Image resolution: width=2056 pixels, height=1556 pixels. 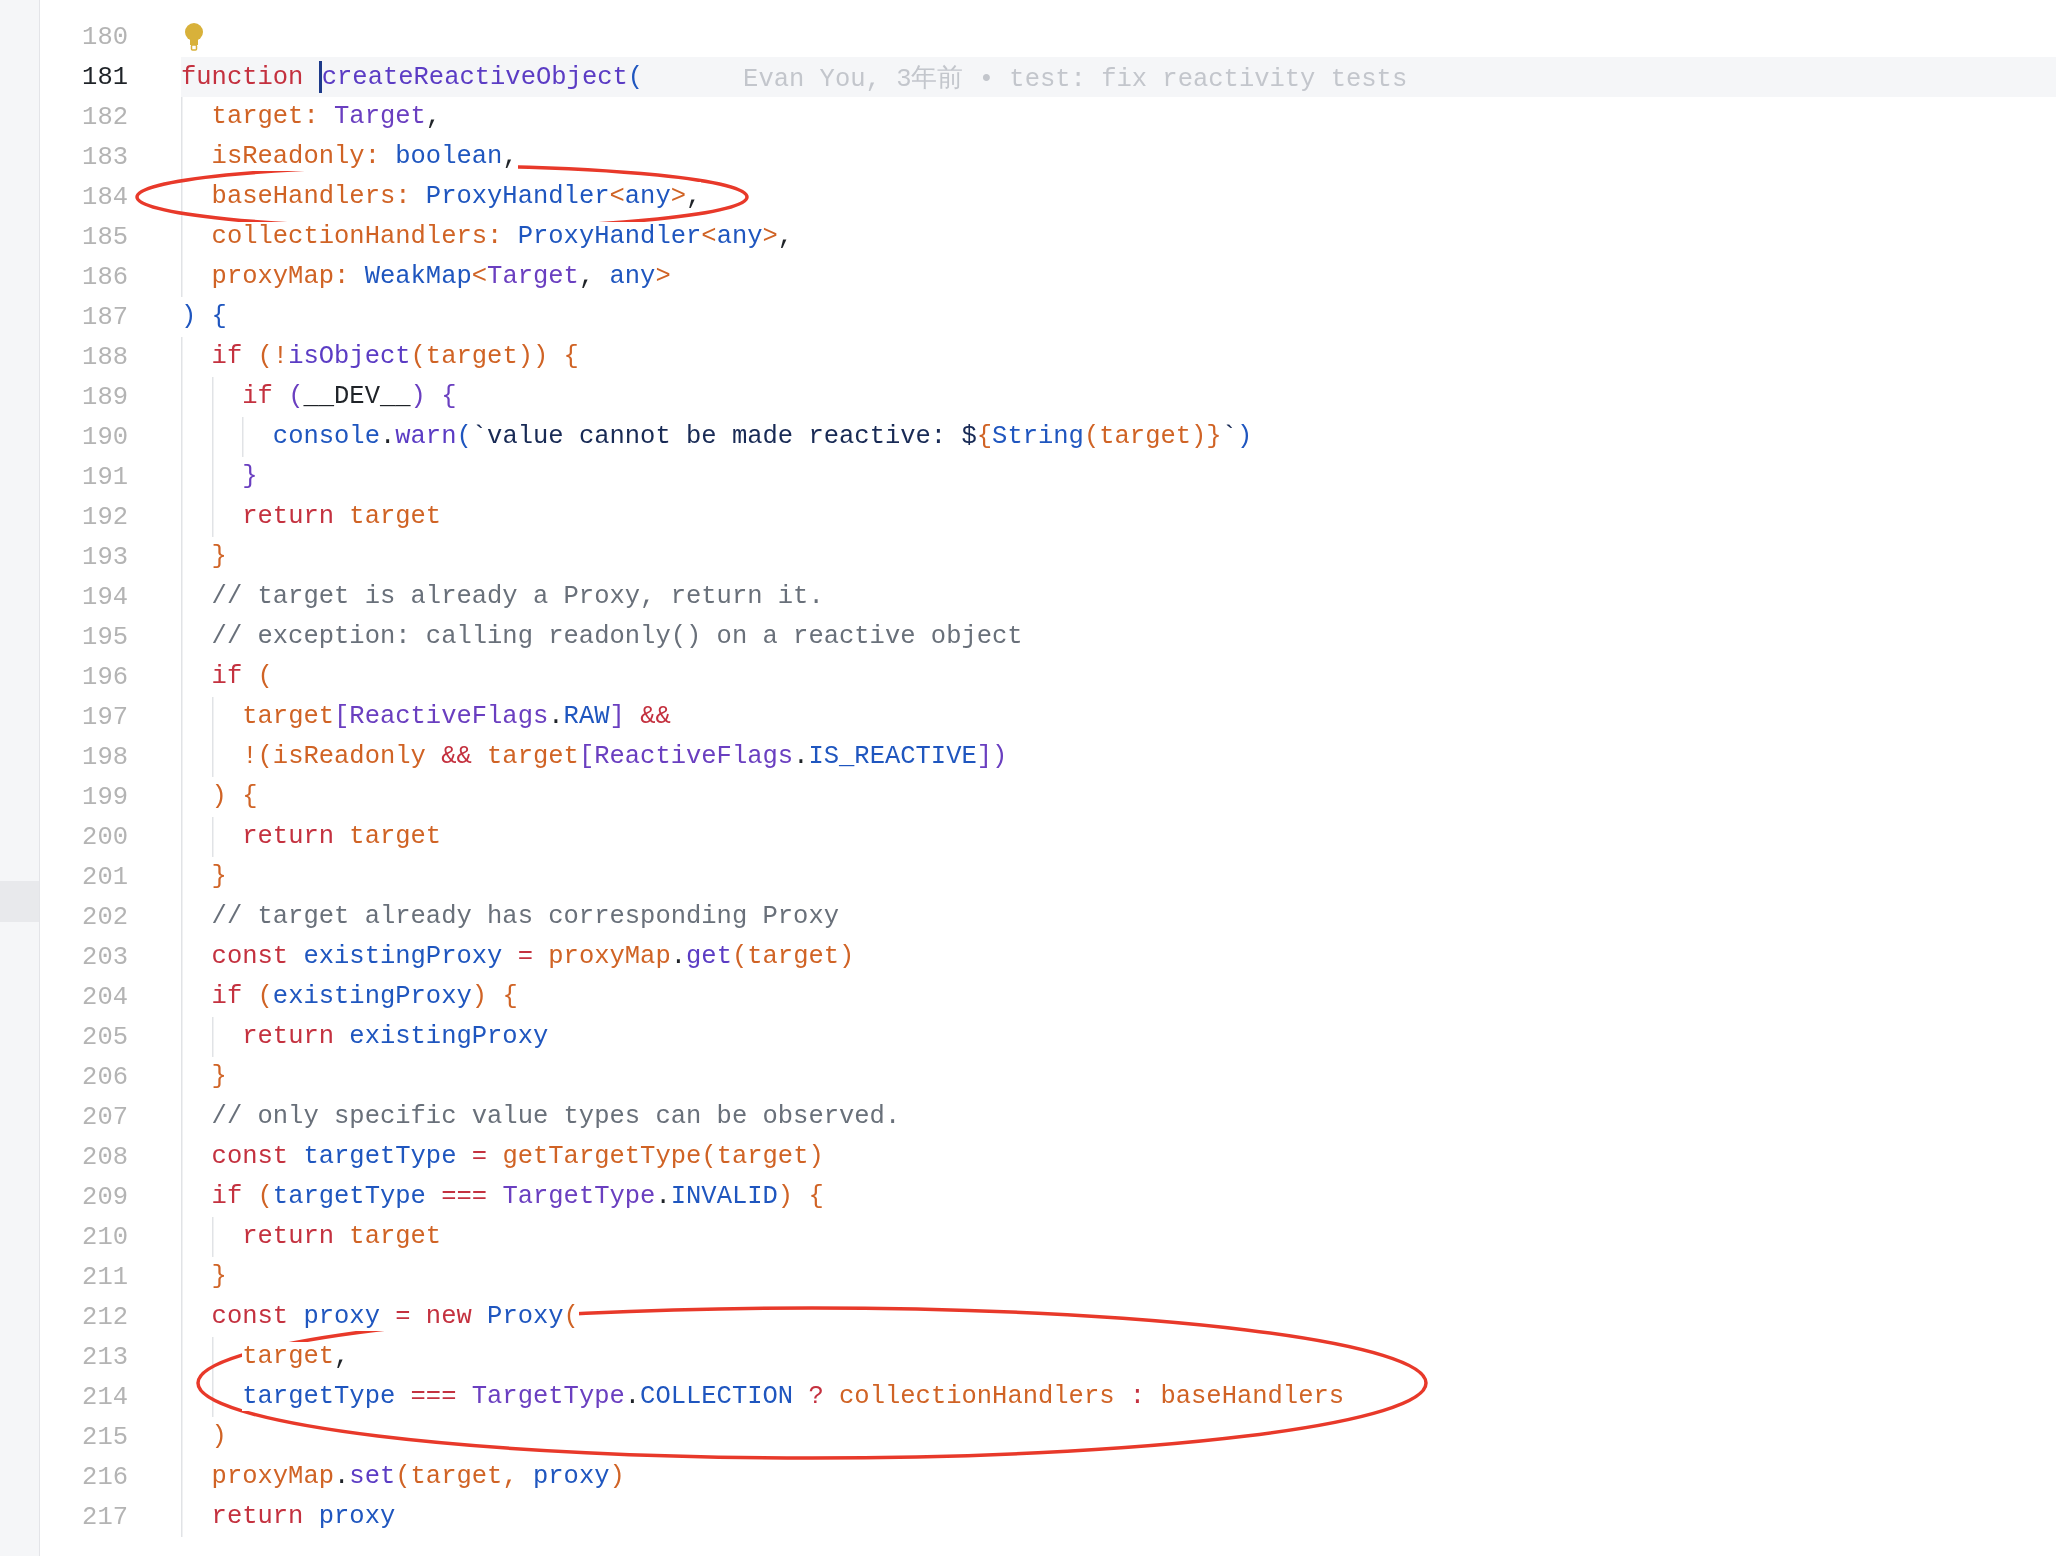 I want to click on line-number: 215, so click(x=104, y=1437).